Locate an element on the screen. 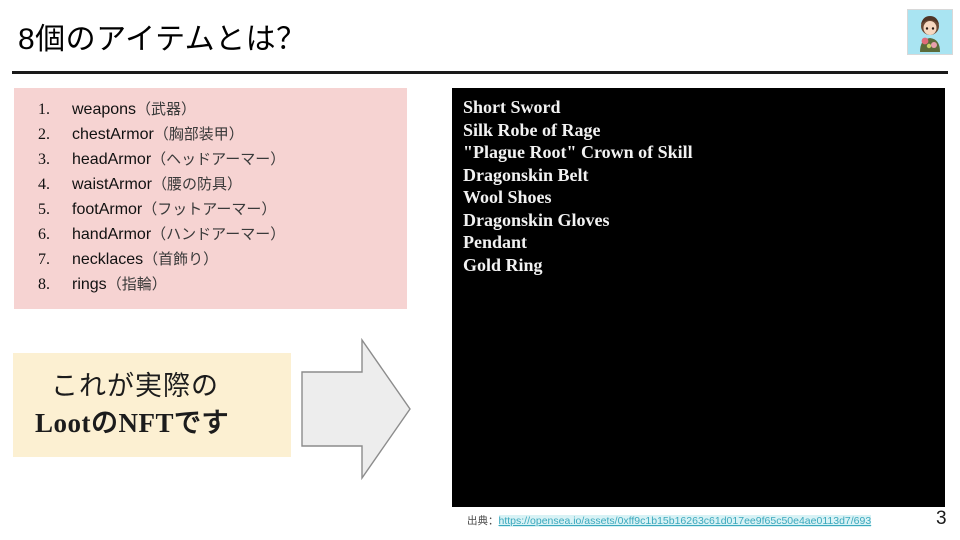 This screenshot has height=540, width=960. list-item: 6. handArmor（ハンドアーマー） is located at coordinates (210, 234).